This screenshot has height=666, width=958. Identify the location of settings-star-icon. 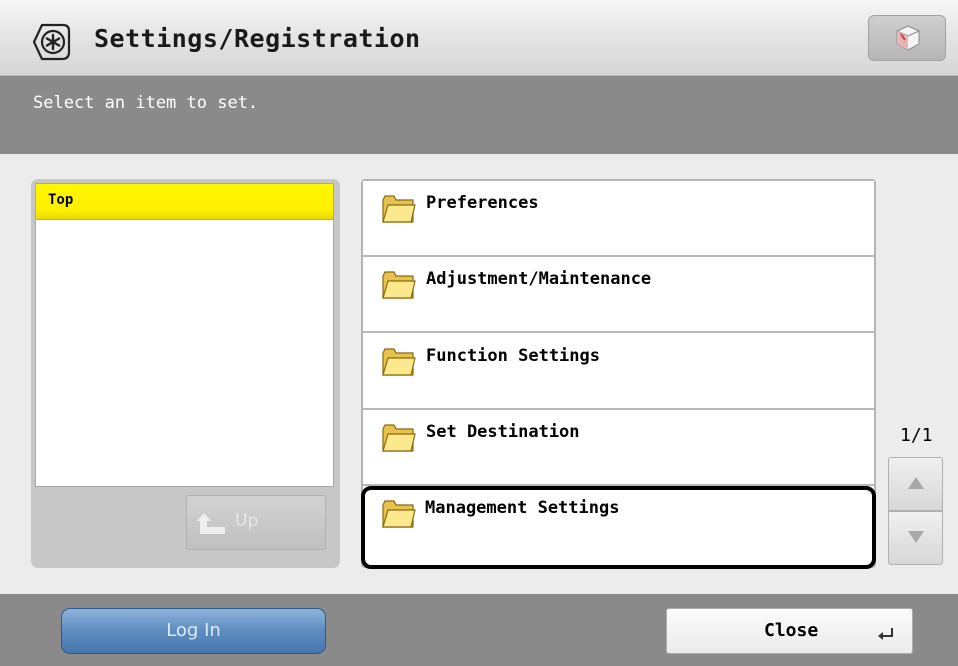
(51, 42).